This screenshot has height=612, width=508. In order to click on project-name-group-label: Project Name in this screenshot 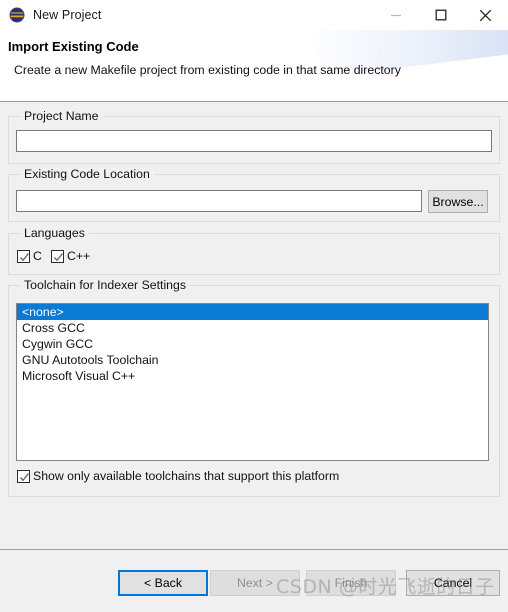, I will do `click(61, 116)`.